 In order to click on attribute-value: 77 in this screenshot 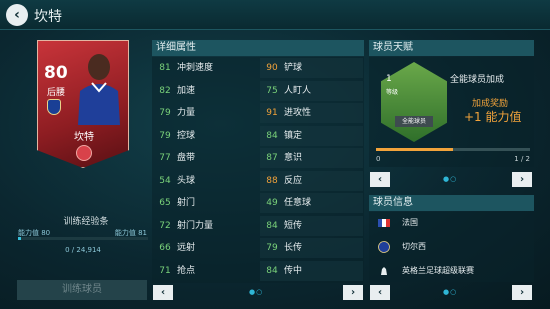, I will do `click(165, 158)`.